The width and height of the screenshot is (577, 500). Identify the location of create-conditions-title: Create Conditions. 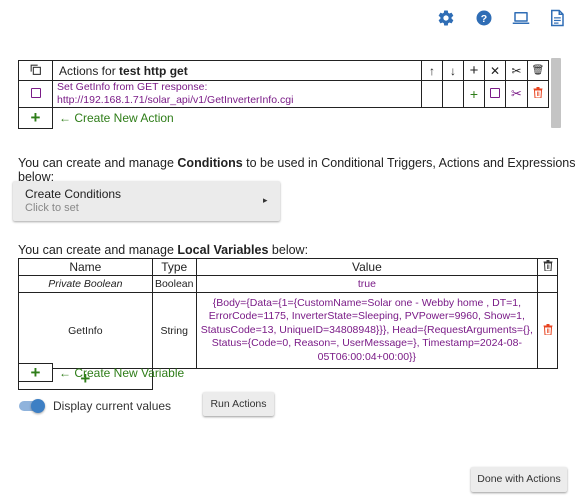
(73, 194).